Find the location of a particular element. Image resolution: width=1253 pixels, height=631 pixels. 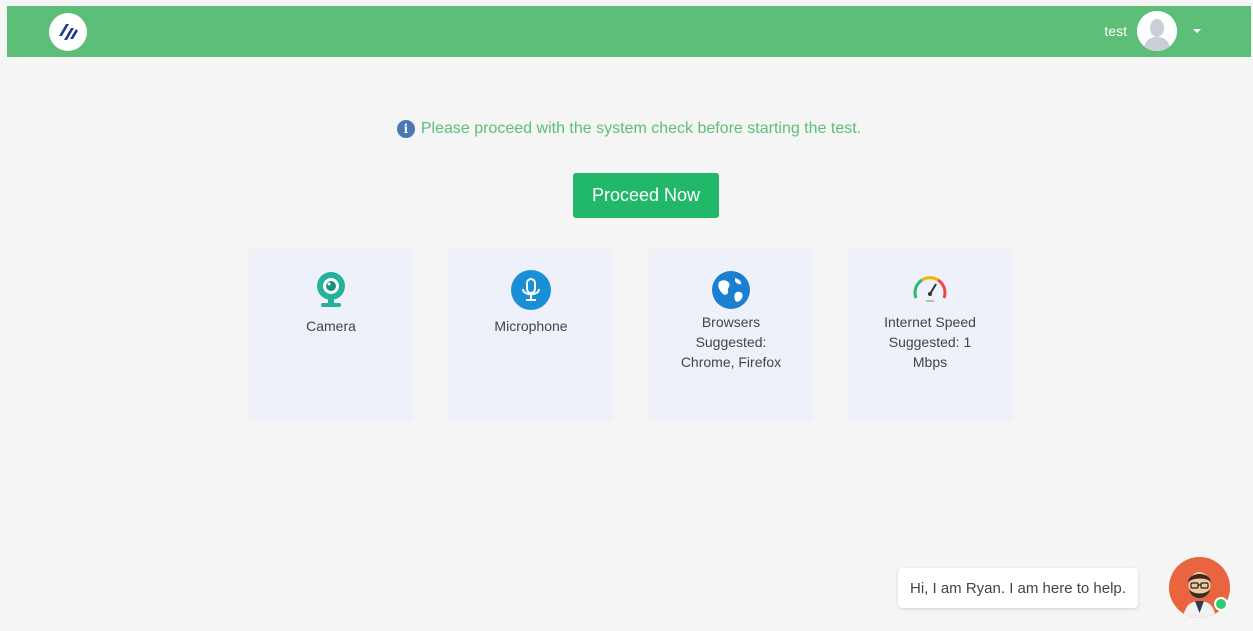

chat-greeting-bubble: Hi, I am Ryan. I am here to help. is located at coordinates (1018, 588).